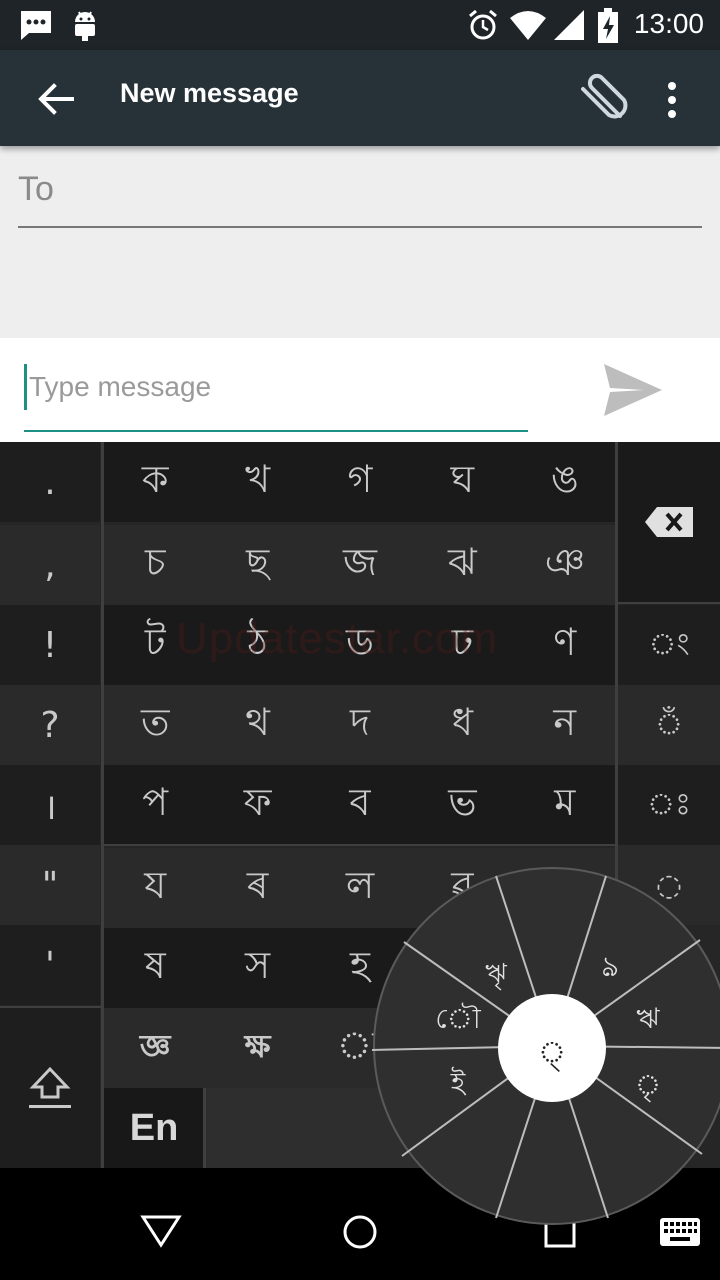 The image size is (720, 1280). Describe the element at coordinates (50, 885) in the screenshot. I see `key-double-quote: "` at that location.